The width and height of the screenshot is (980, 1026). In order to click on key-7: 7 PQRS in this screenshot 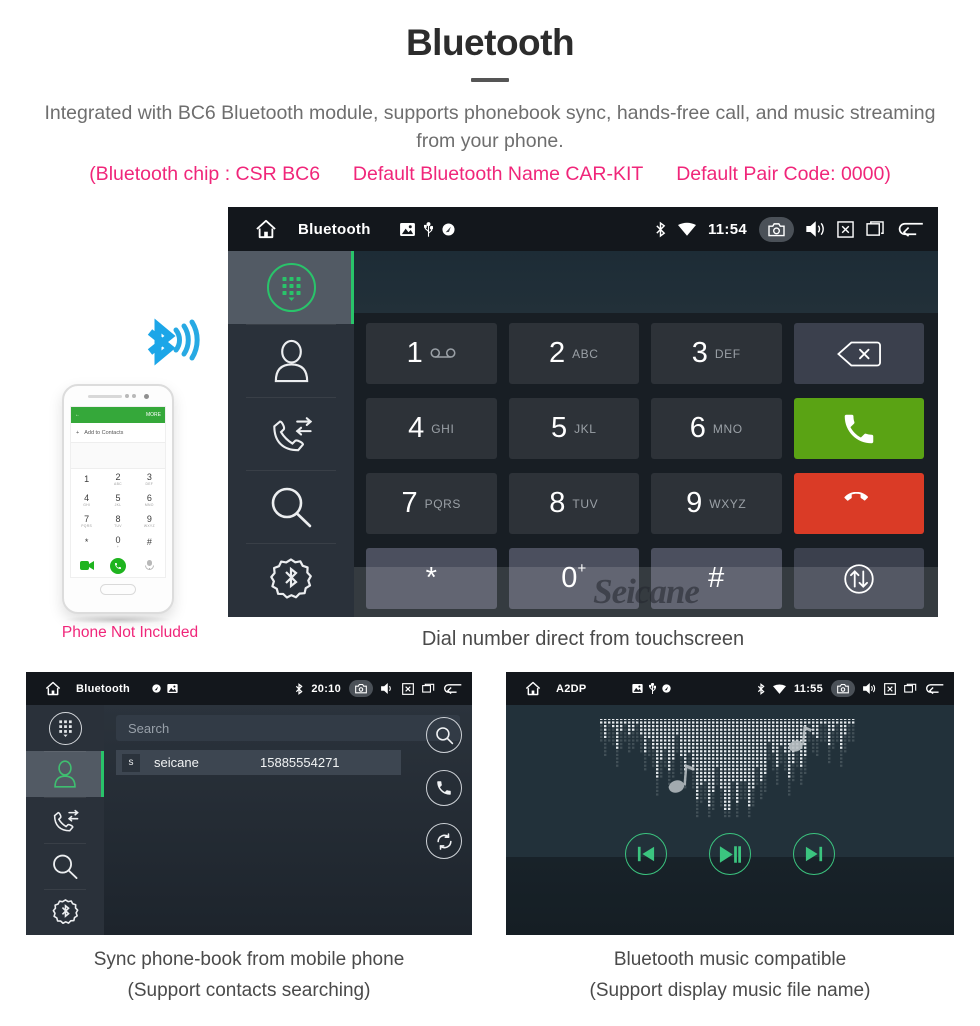, I will do `click(431, 503)`.